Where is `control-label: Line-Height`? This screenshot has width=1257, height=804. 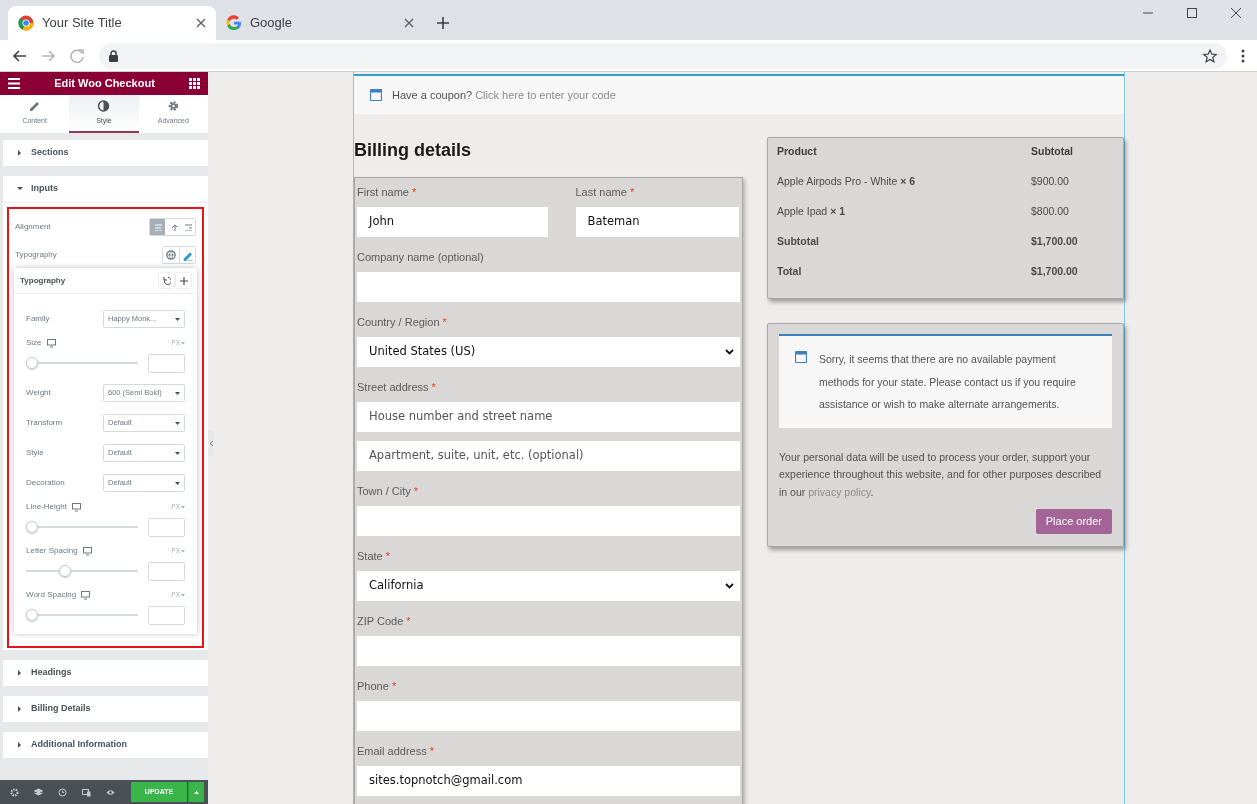 control-label: Line-Height is located at coordinates (46, 507).